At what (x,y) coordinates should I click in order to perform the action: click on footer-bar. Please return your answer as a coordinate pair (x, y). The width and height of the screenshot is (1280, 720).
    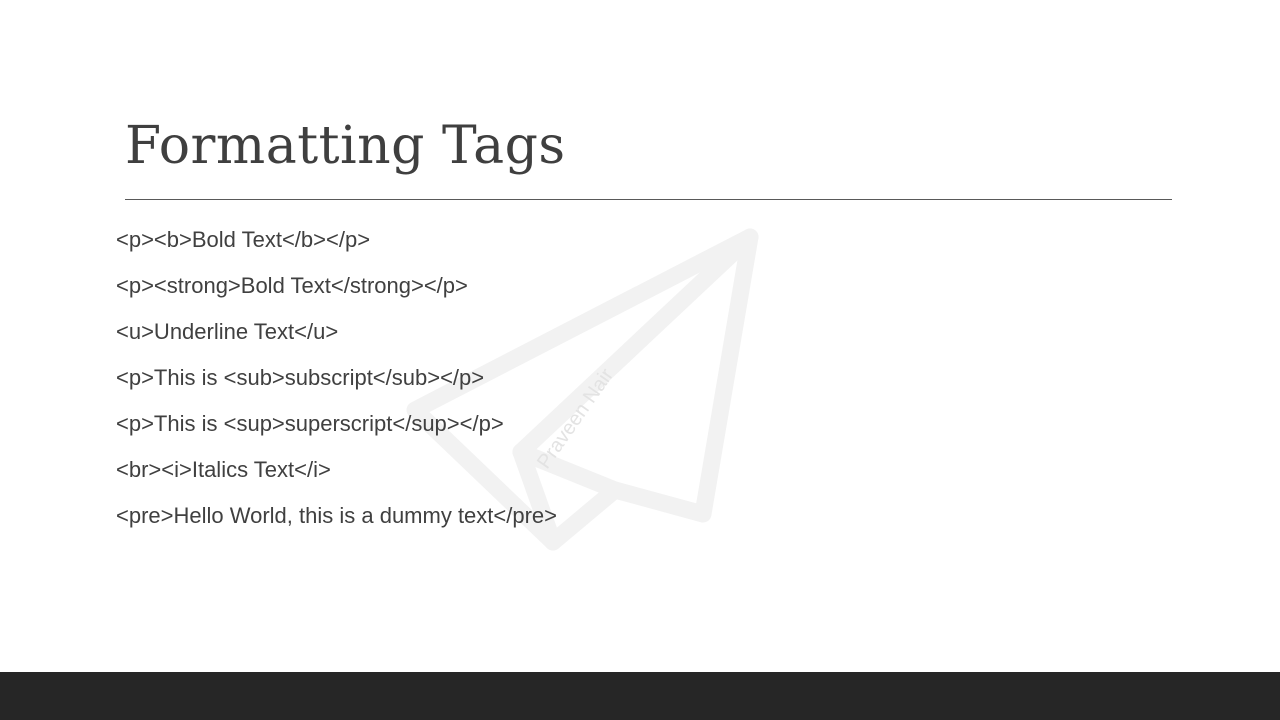
    Looking at the image, I should click on (640, 696).